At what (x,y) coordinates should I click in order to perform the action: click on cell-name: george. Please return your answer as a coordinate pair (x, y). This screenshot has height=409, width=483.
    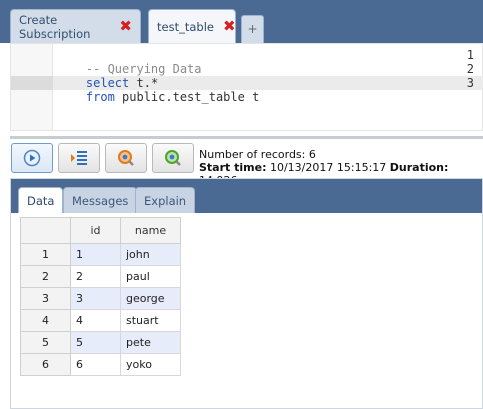
    Looking at the image, I should click on (150, 298).